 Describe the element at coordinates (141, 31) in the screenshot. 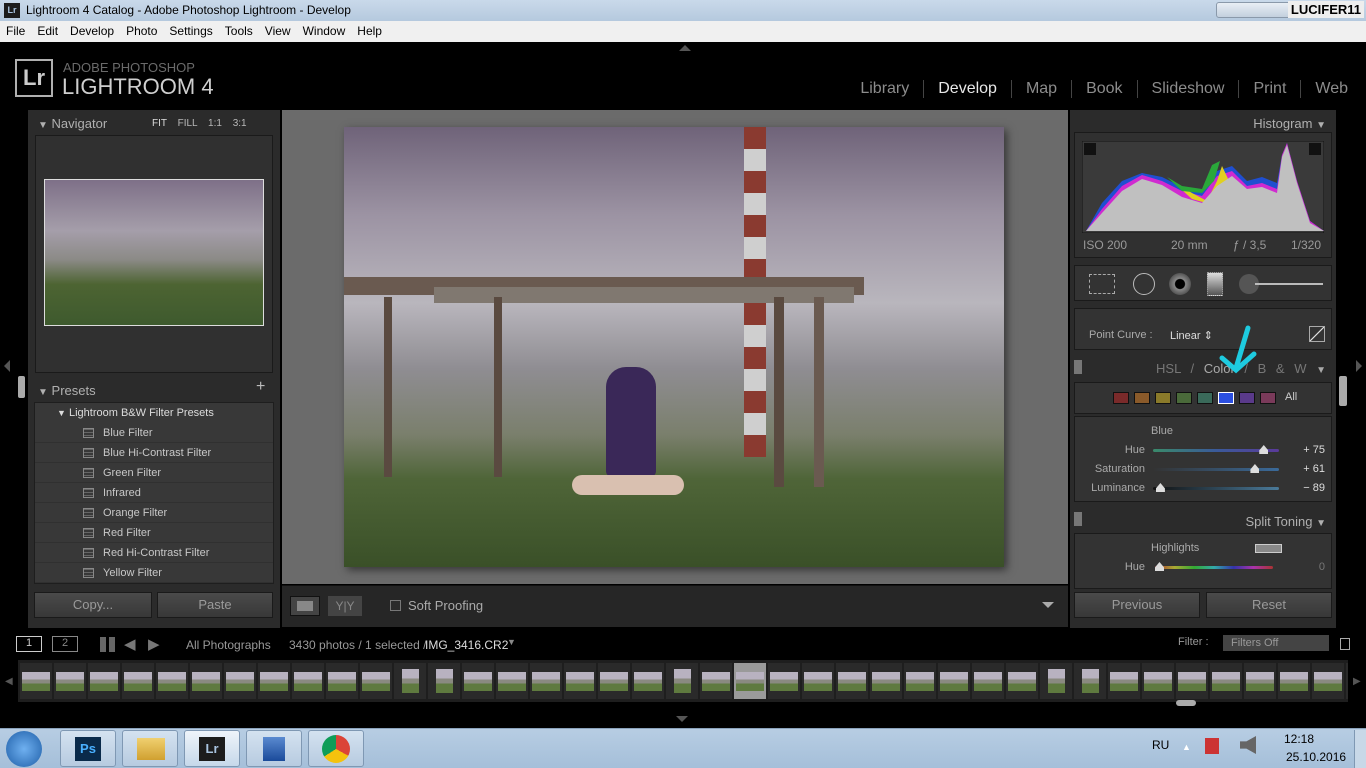

I see `menu-photo: Photo` at that location.